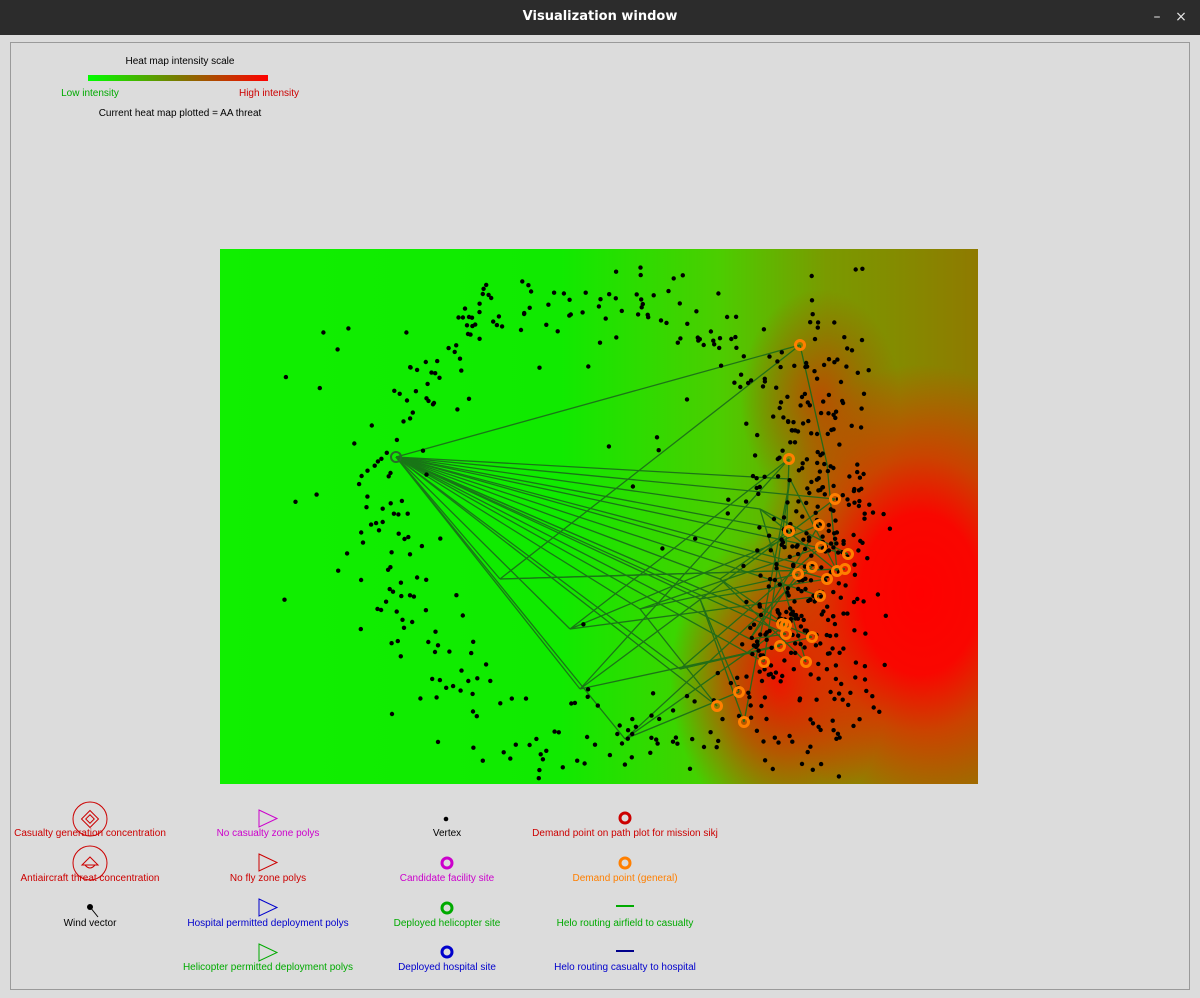 This screenshot has width=1200, height=998. Describe the element at coordinates (90, 878) in the screenshot. I see `antiaircraft-threat-label: Antiaircraft threat concentration` at that location.